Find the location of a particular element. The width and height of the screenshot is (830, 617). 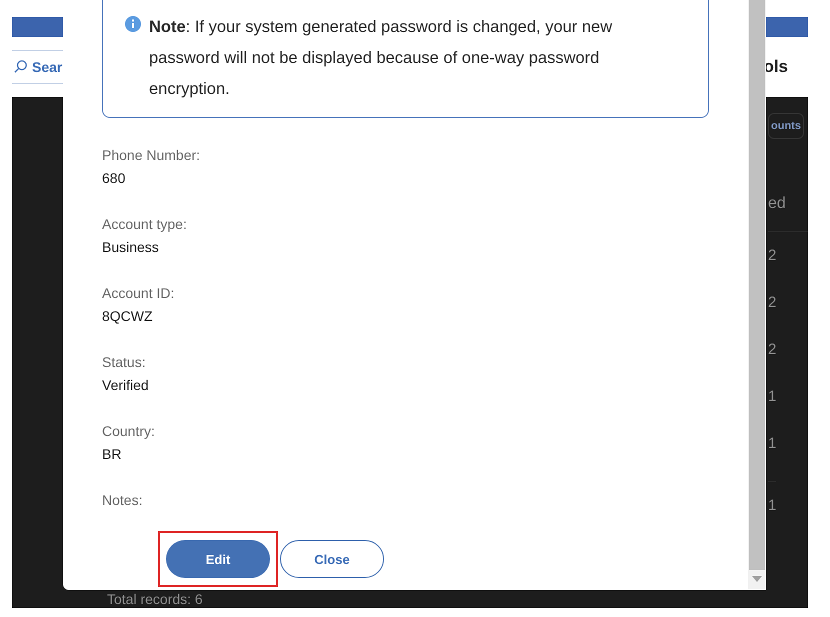

edit-button: Edit is located at coordinates (218, 559).